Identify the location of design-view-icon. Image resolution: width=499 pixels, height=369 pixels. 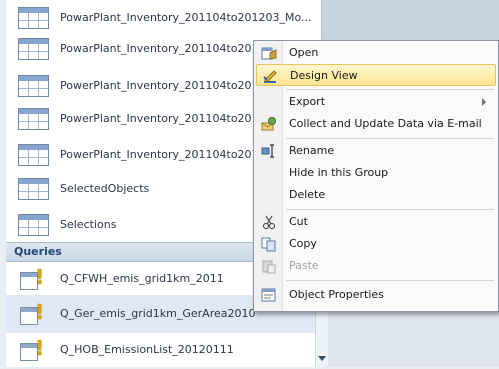
(270, 76).